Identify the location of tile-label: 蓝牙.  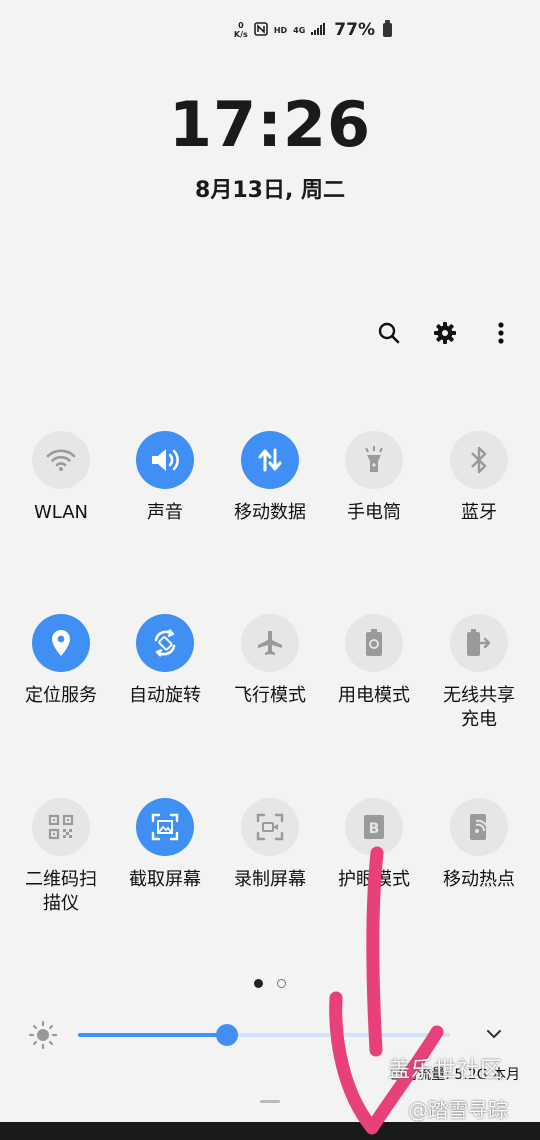
(479, 512).